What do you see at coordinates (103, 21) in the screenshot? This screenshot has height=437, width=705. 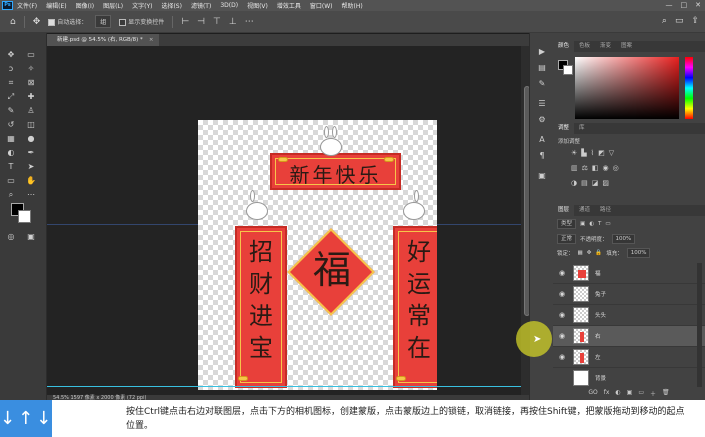 I see `auto-select-target-dropdown: 组` at bounding box center [103, 21].